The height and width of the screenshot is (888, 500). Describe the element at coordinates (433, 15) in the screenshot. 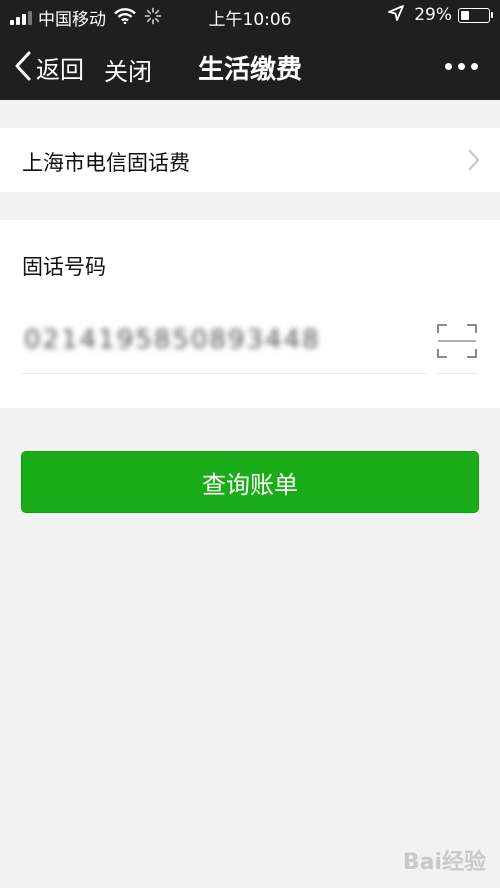

I see `battery-percent: 29%` at that location.